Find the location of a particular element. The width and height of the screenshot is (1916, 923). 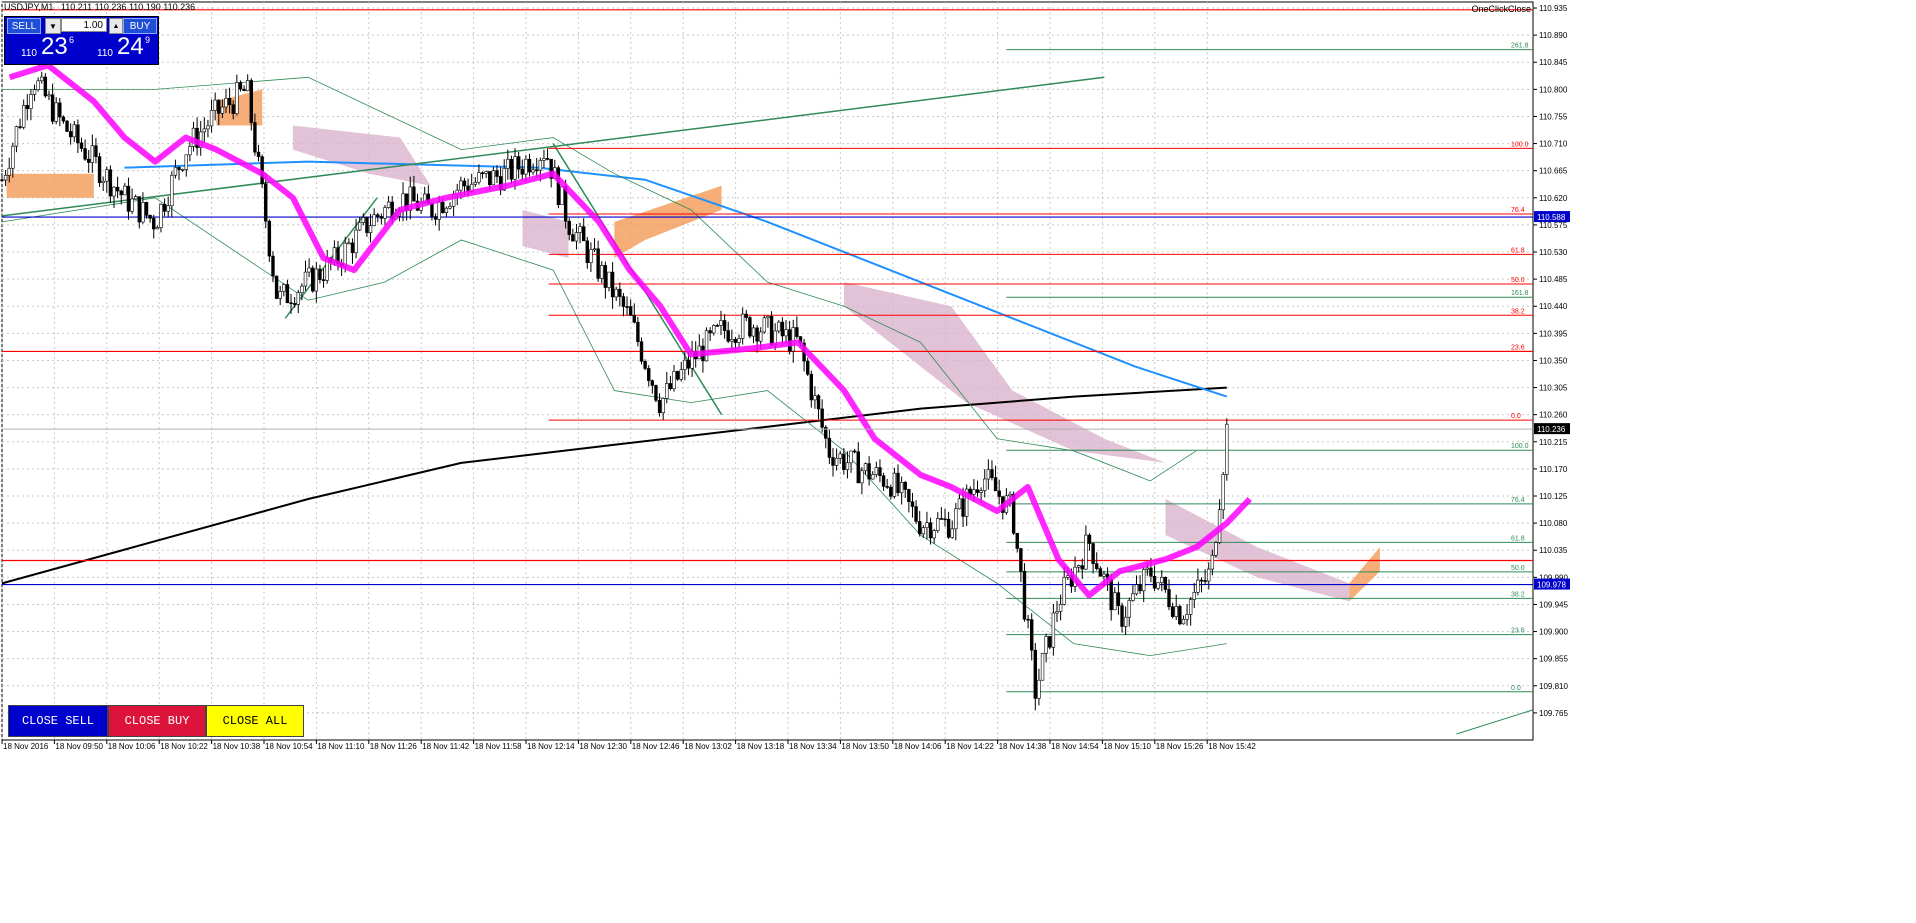

close-all-button: CLOSE ALL is located at coordinates (255, 721).